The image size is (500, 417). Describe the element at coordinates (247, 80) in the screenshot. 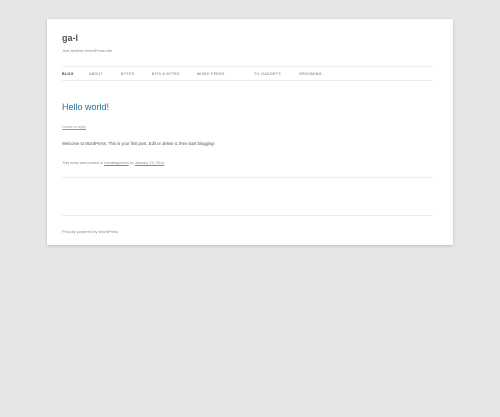

I see `nav-divider-bottom` at that location.